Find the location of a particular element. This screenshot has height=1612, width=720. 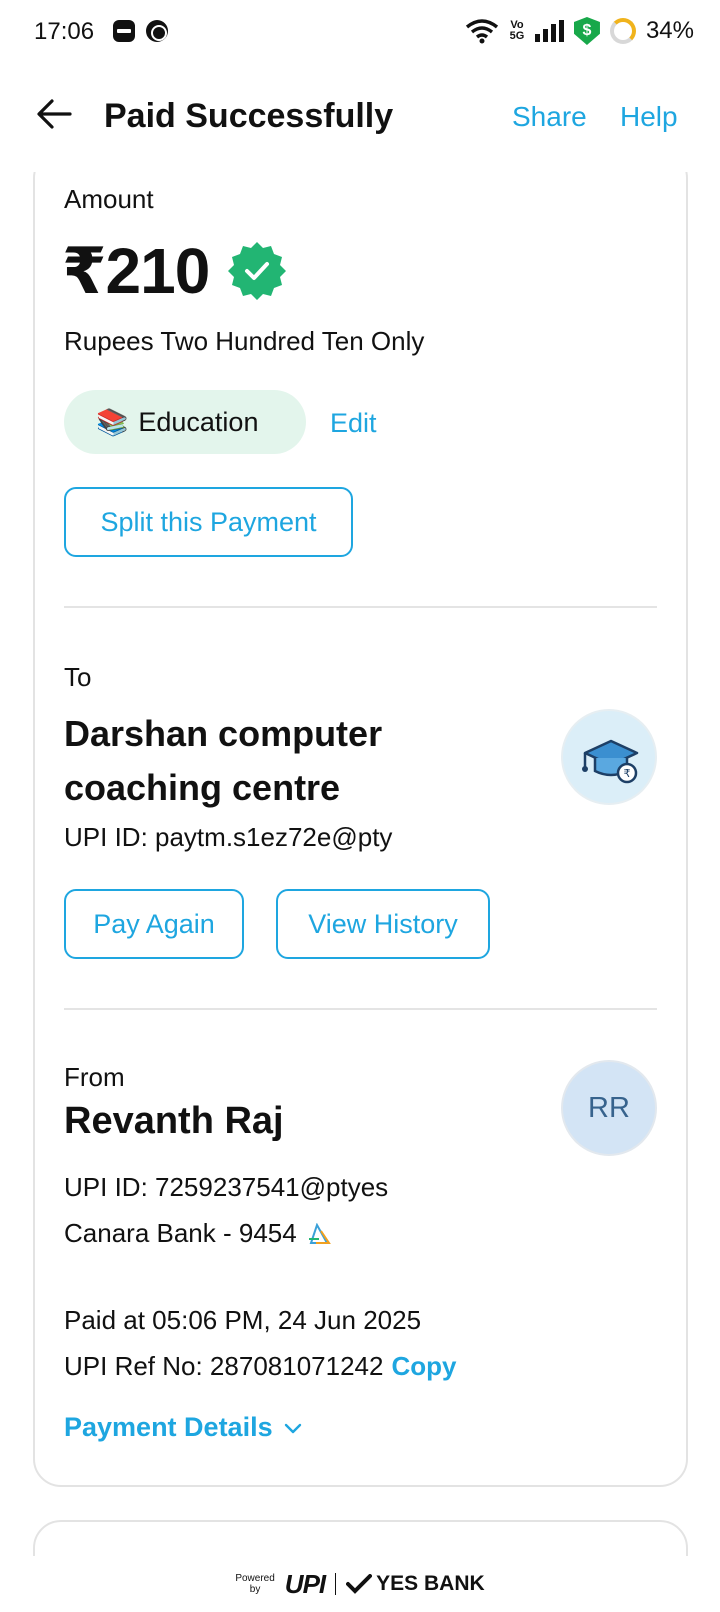

back-arrow-icon is located at coordinates (54, 114).